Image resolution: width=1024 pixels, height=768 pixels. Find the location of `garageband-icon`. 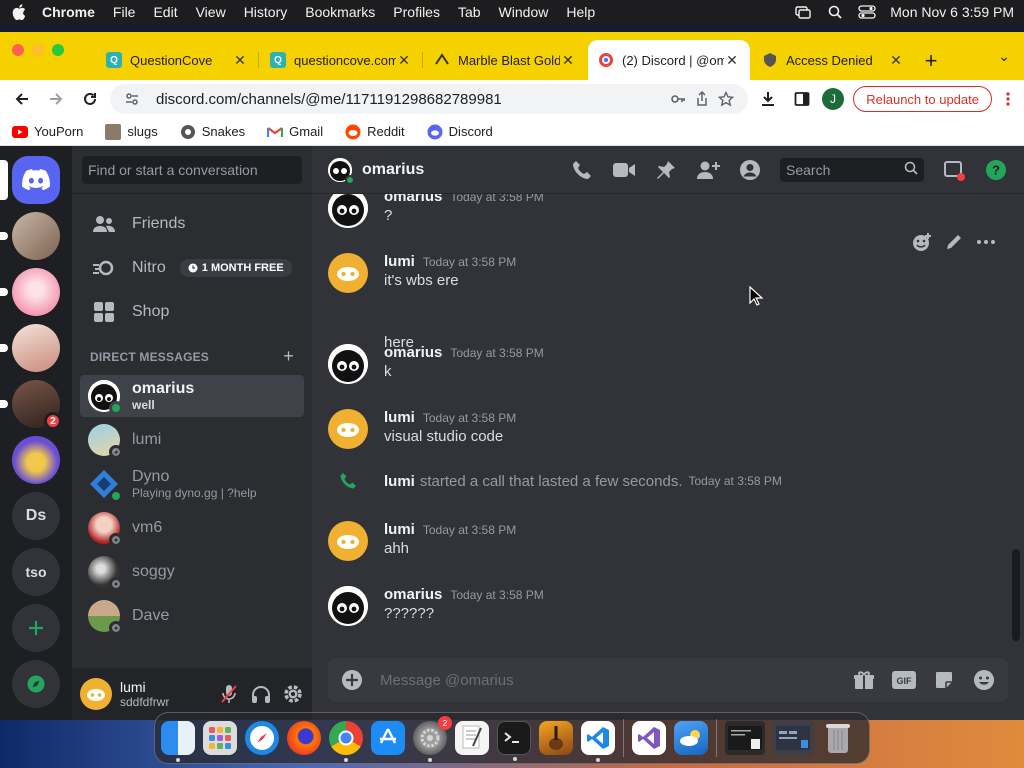

garageband-icon is located at coordinates (556, 738).